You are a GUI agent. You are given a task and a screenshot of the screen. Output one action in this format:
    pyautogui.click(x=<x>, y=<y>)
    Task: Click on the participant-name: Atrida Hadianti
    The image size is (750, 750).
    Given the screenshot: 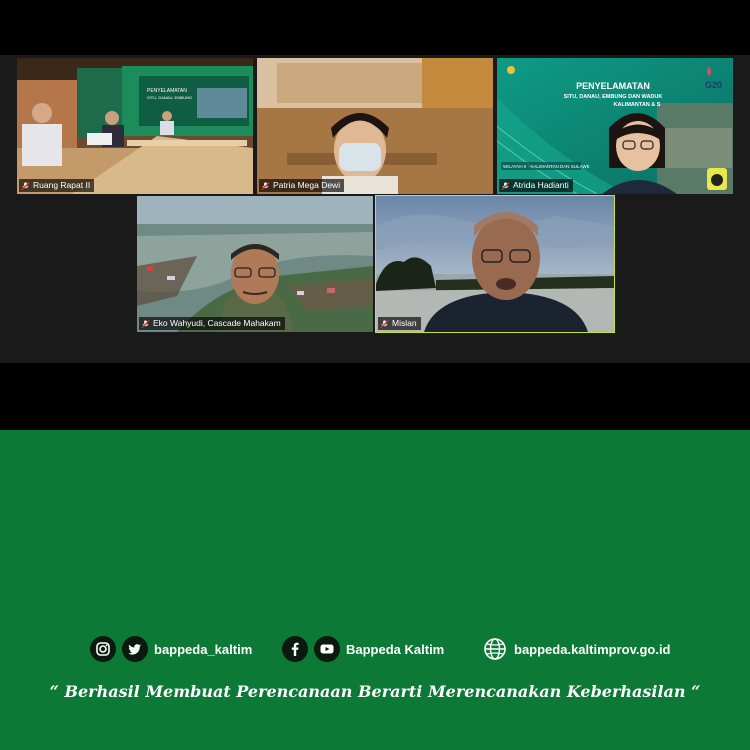 What is the action you would take?
    pyautogui.click(x=541, y=185)
    